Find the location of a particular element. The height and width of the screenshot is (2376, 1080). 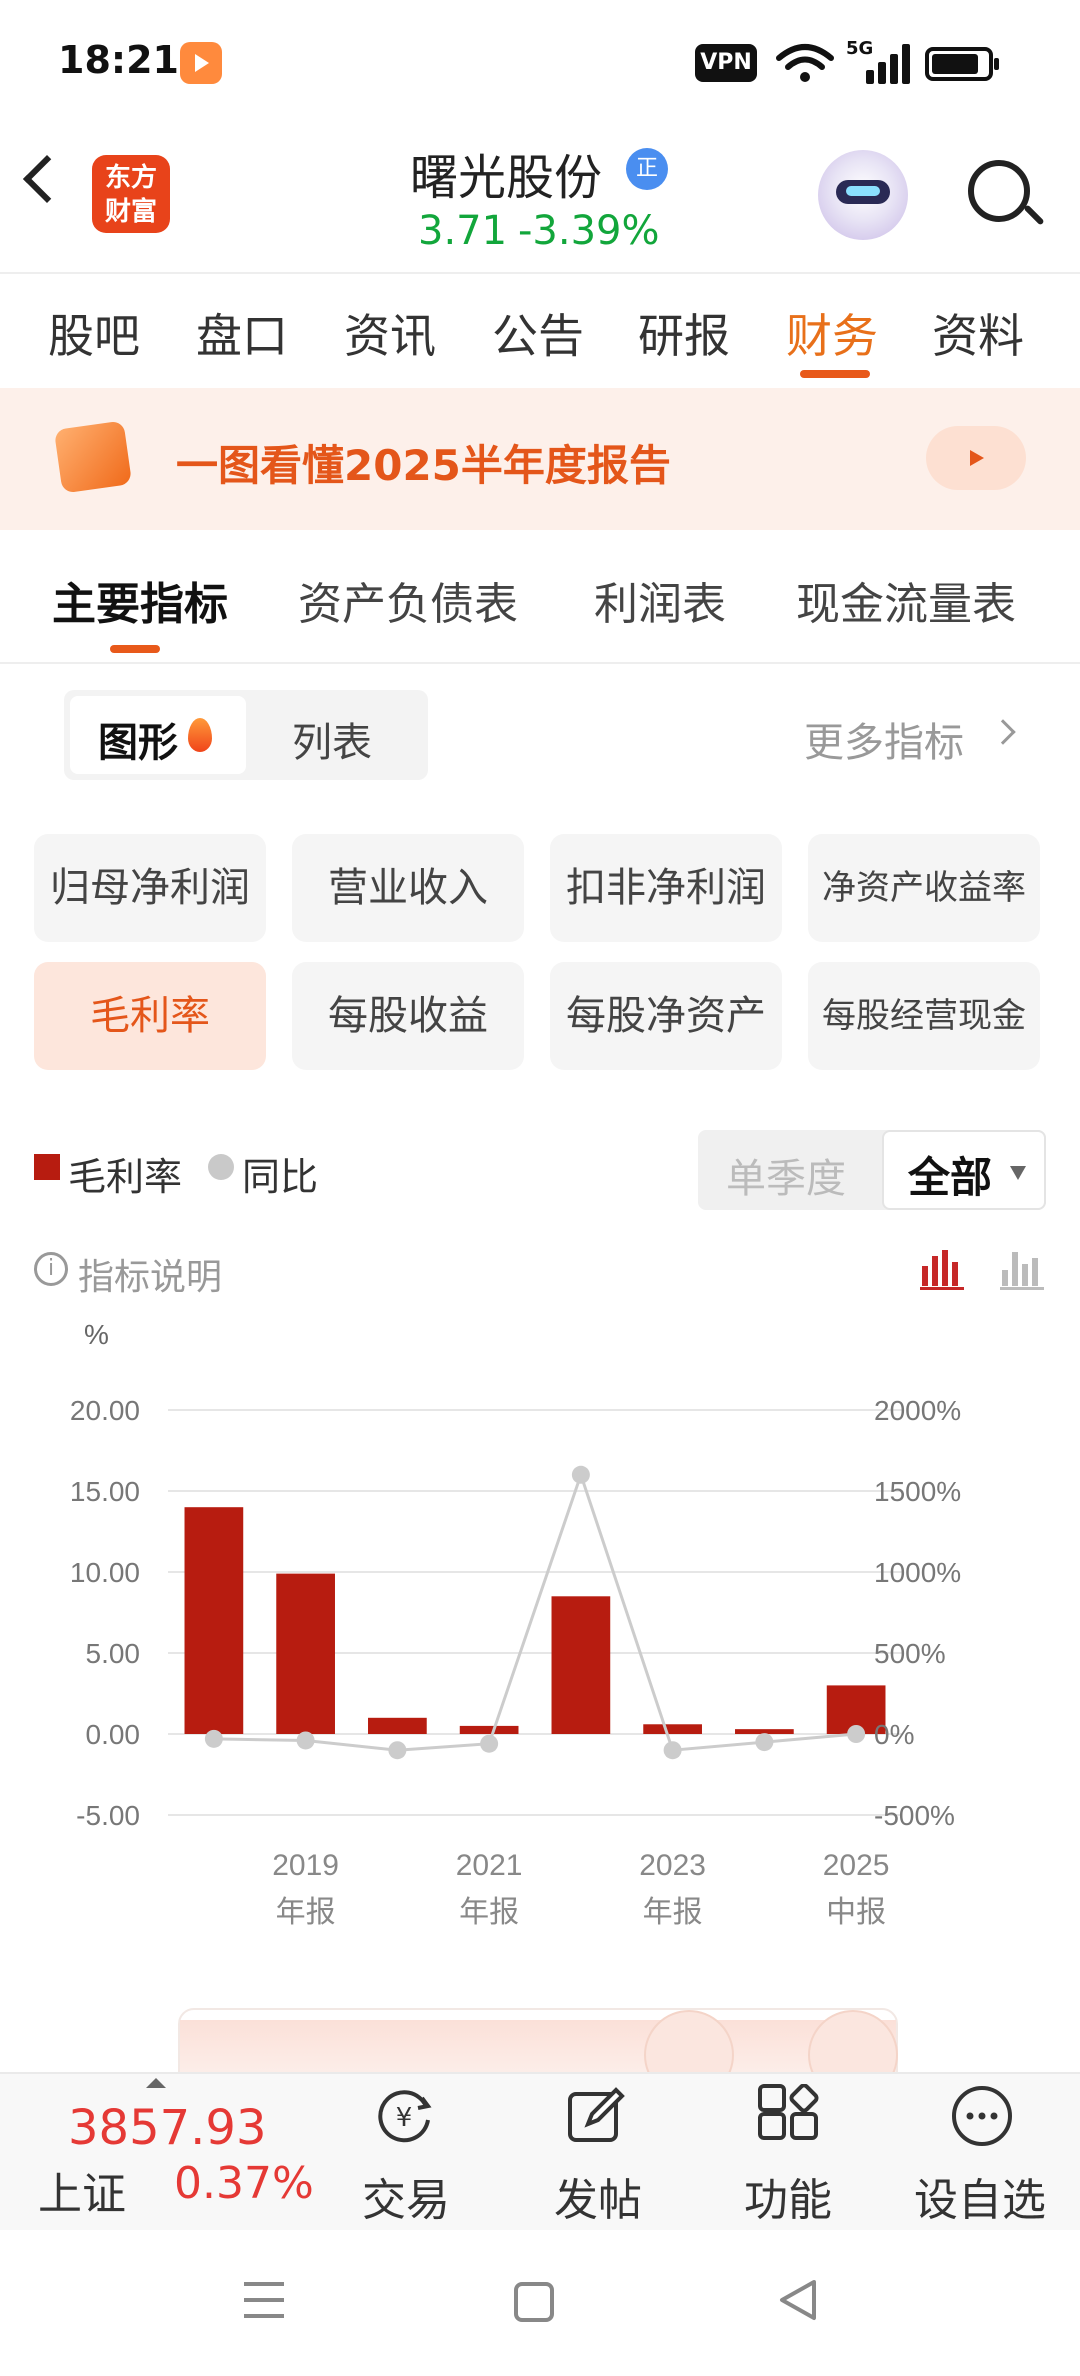

back-nav-icon is located at coordinates (798, 2300).